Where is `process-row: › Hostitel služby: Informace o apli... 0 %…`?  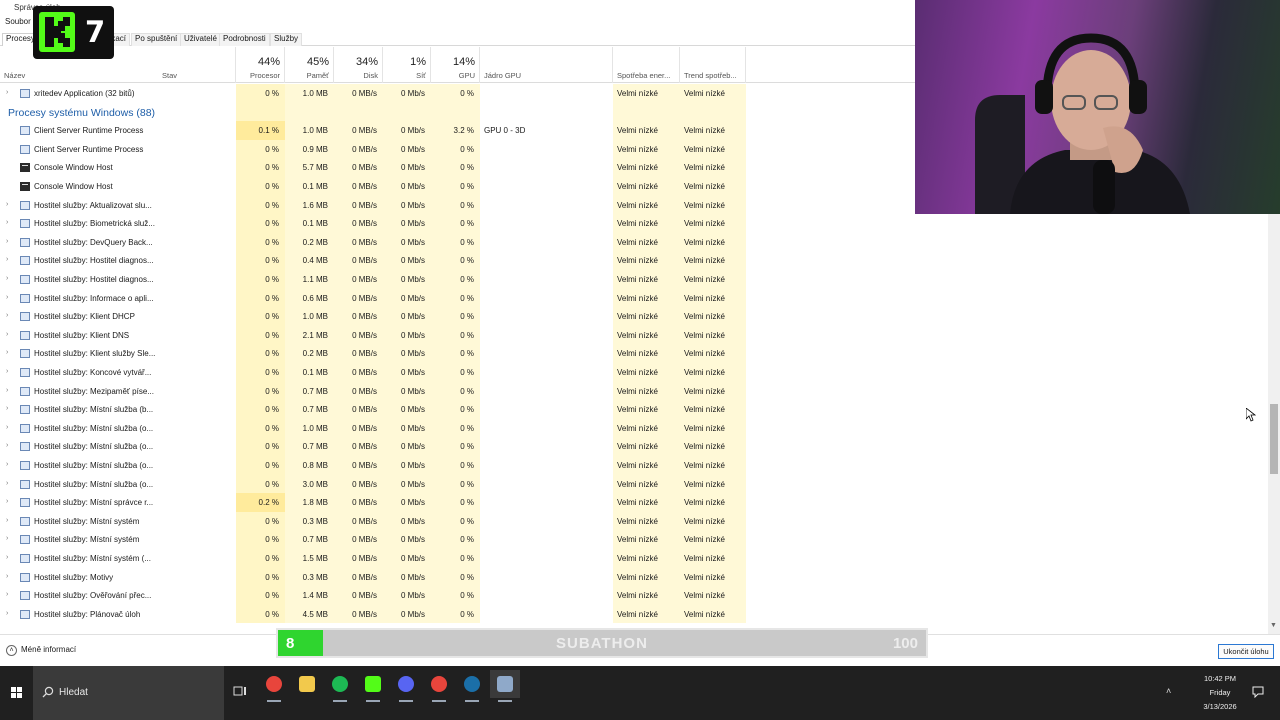
process-row: › Hostitel služby: Informace o apli... 0 %… is located at coordinates (457, 298).